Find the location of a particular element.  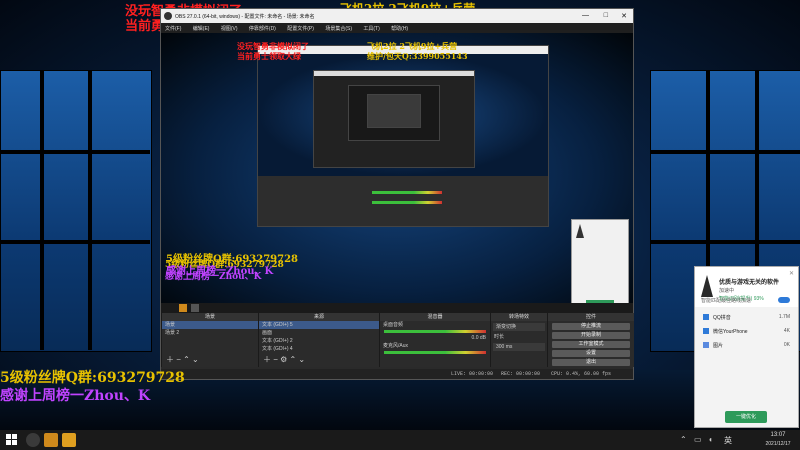

source-item: 文本 (GDI+) 2 is located at coordinates (319, 341).